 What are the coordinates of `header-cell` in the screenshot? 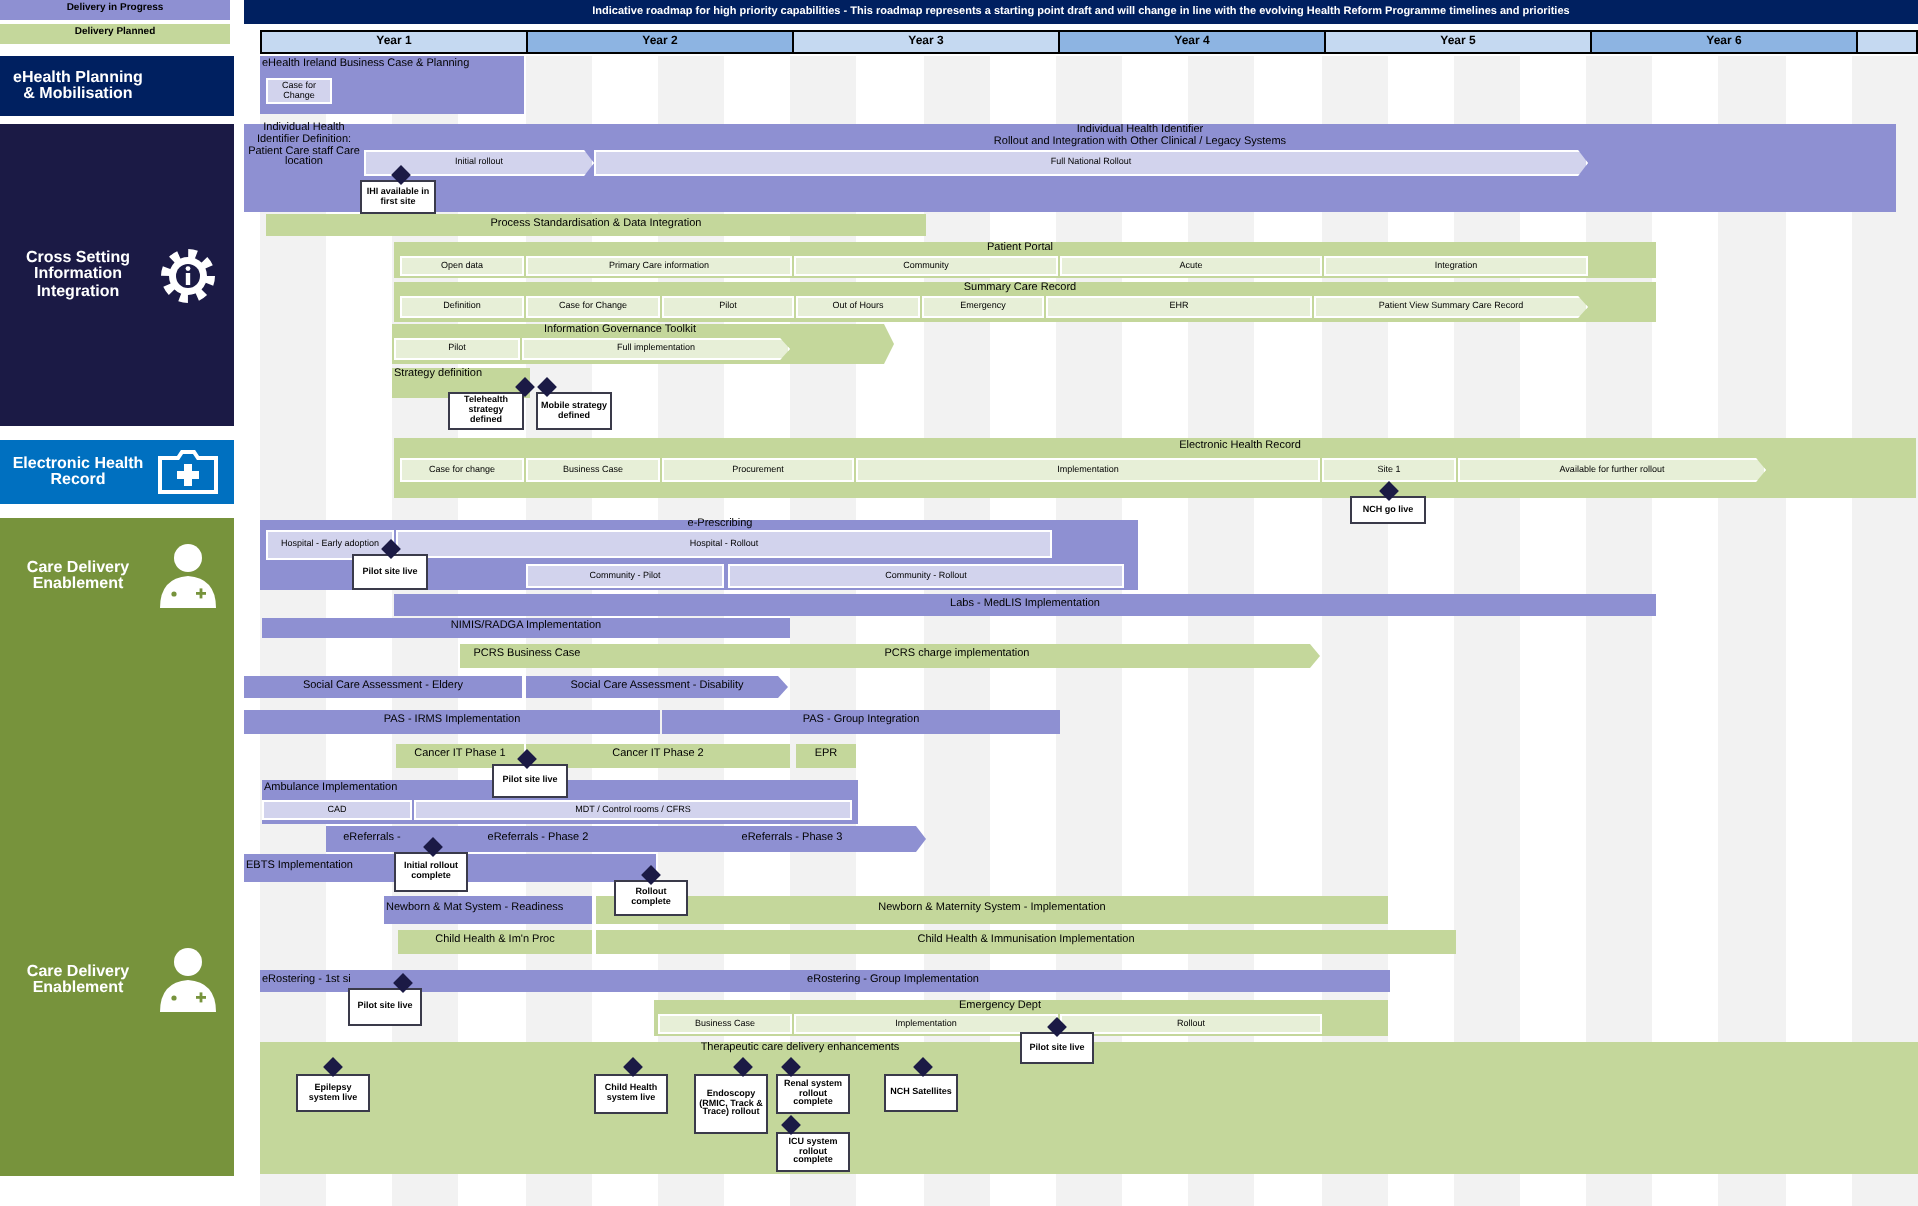 It's located at (1887, 42).